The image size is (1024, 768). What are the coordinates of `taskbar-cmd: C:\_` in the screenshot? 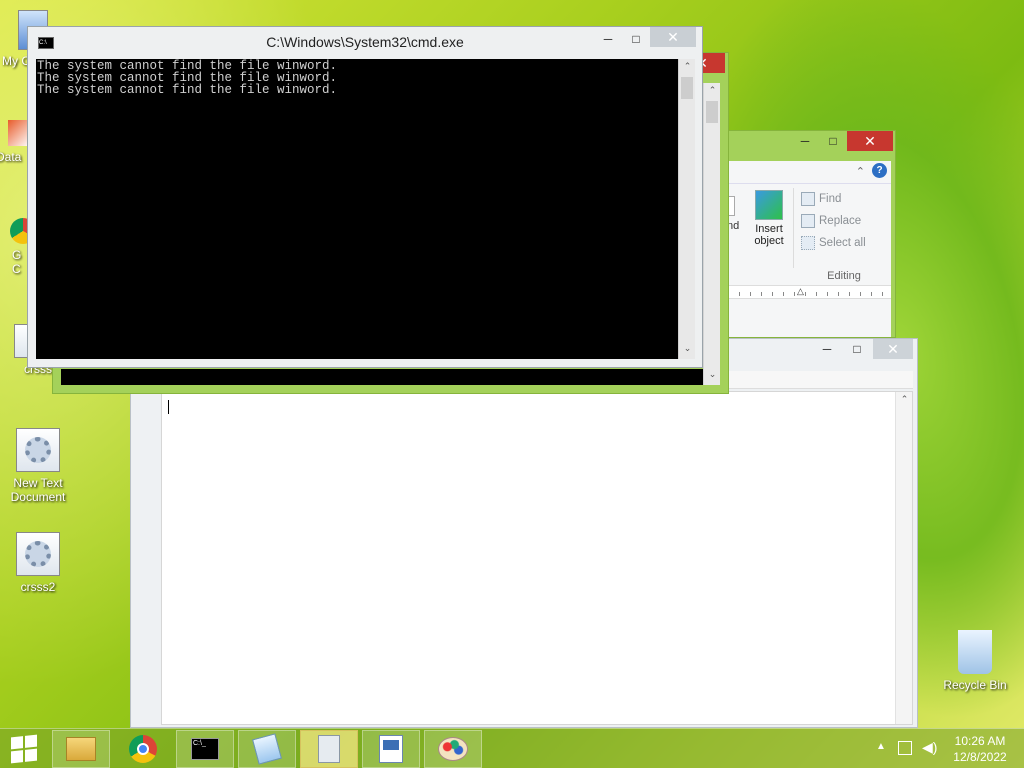 It's located at (205, 749).